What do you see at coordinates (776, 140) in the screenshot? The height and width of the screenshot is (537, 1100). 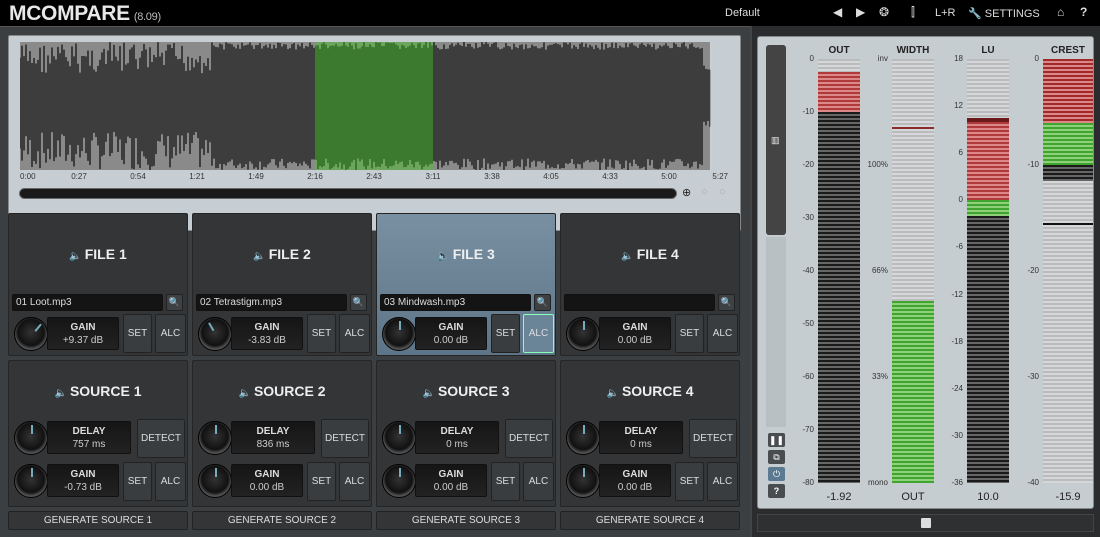 I see `meter-sidebar-handle: ▥` at bounding box center [776, 140].